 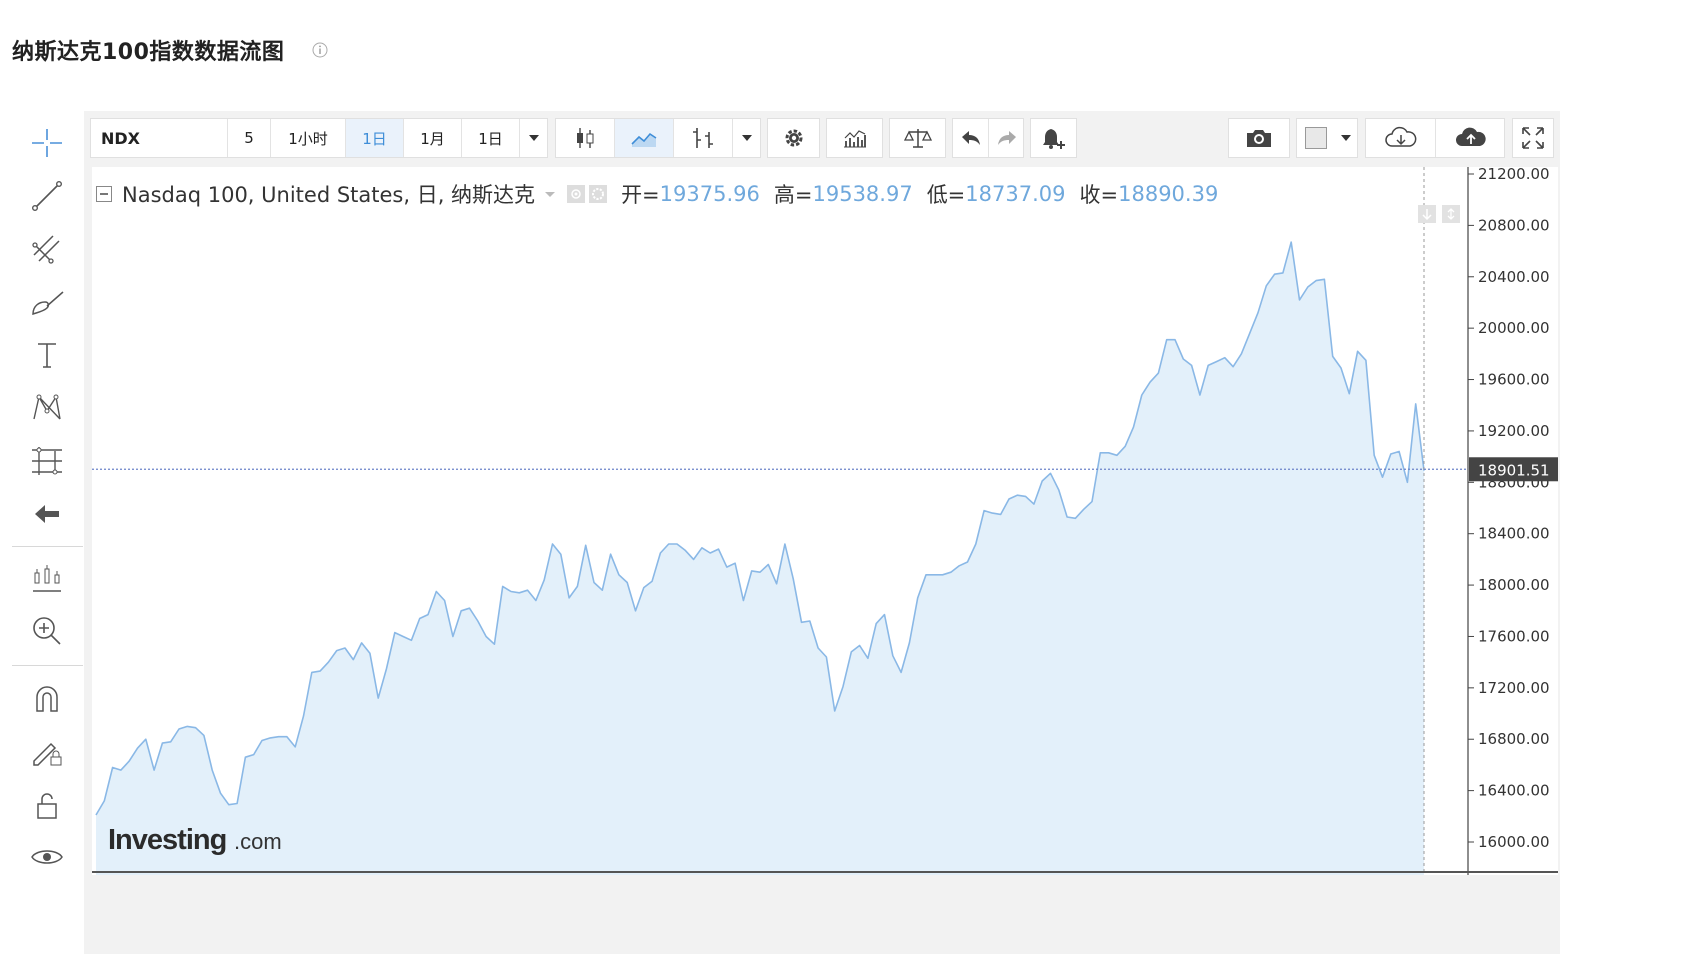 I want to click on y-tick-label: 20000.00, so click(x=1514, y=328).